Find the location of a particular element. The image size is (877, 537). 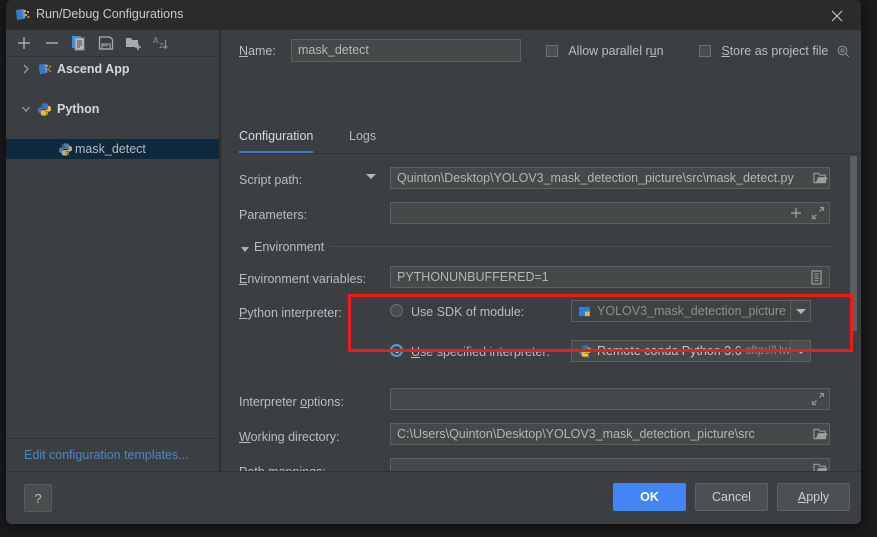

allow-parallel-run-label: Allow parallel run is located at coordinates (616, 51).